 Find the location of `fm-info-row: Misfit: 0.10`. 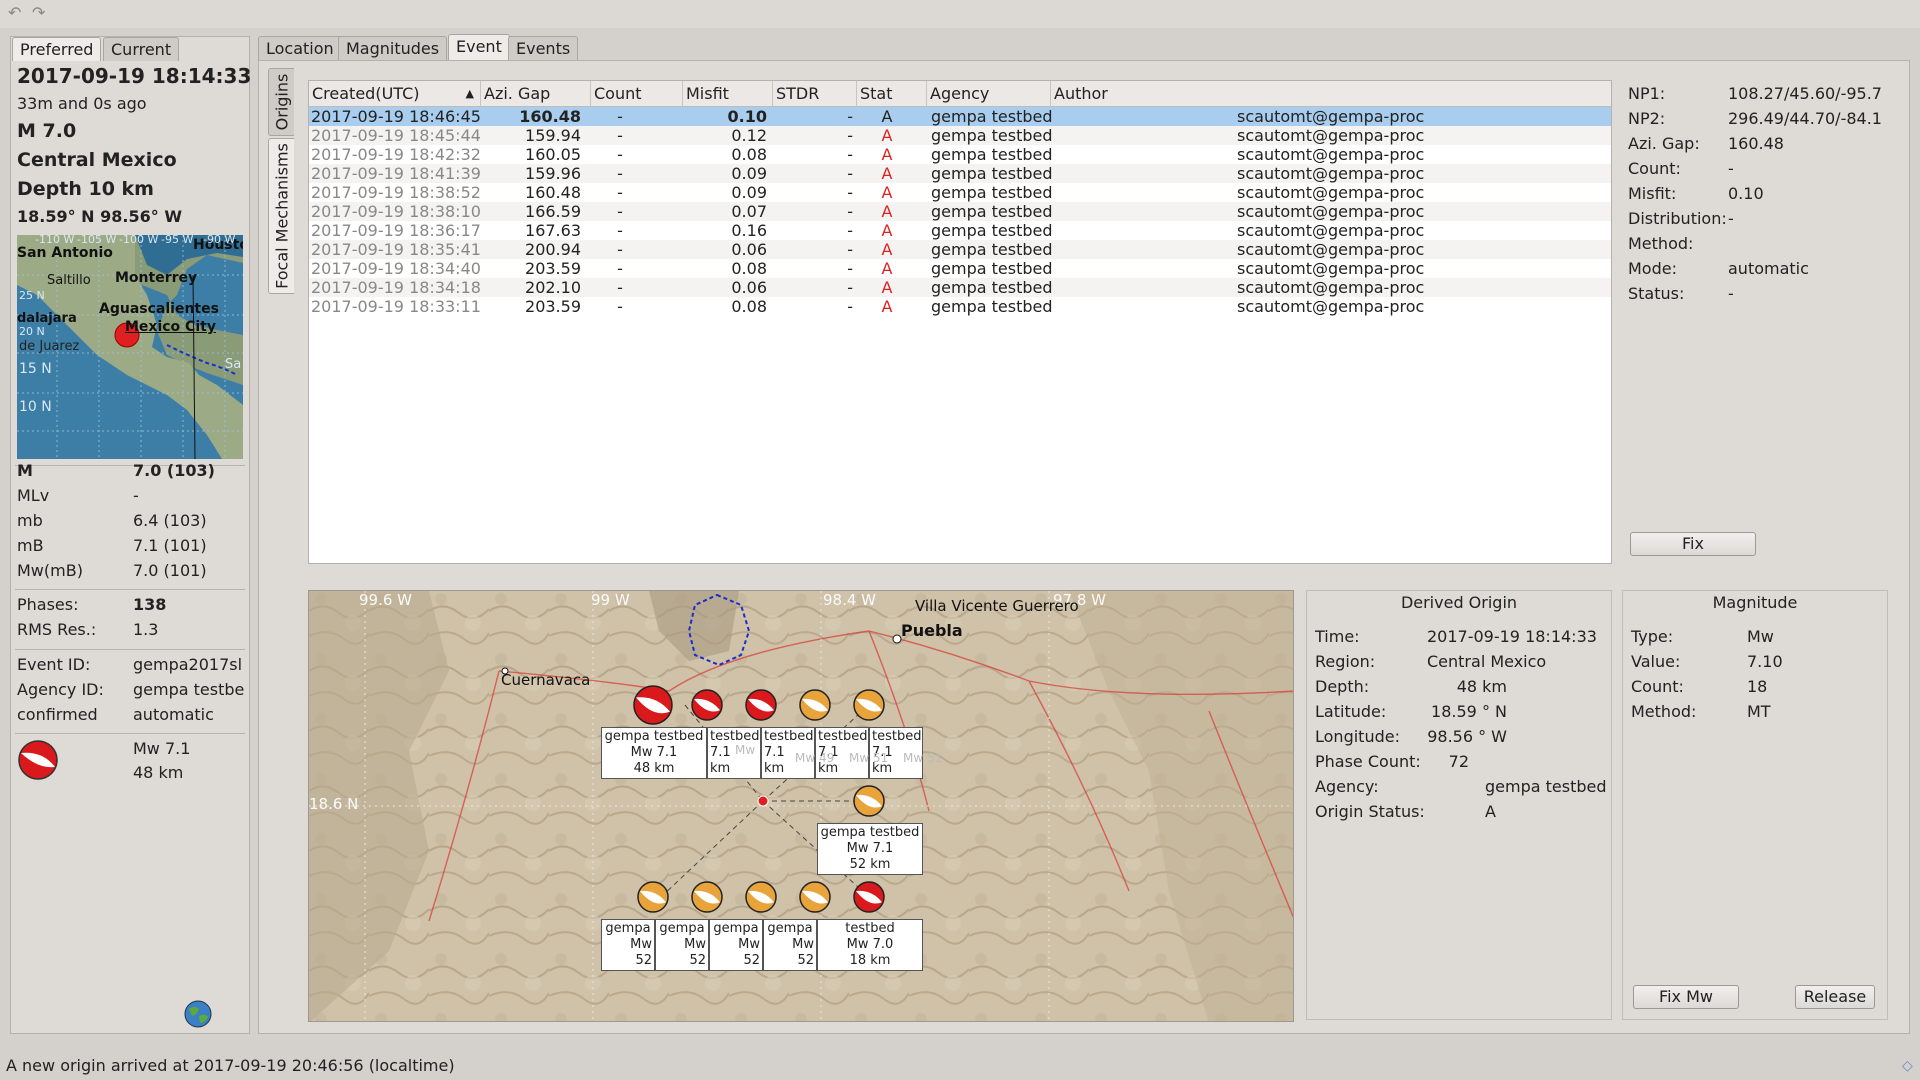

fm-info-row: Misfit: 0.10 is located at coordinates (1768, 195).